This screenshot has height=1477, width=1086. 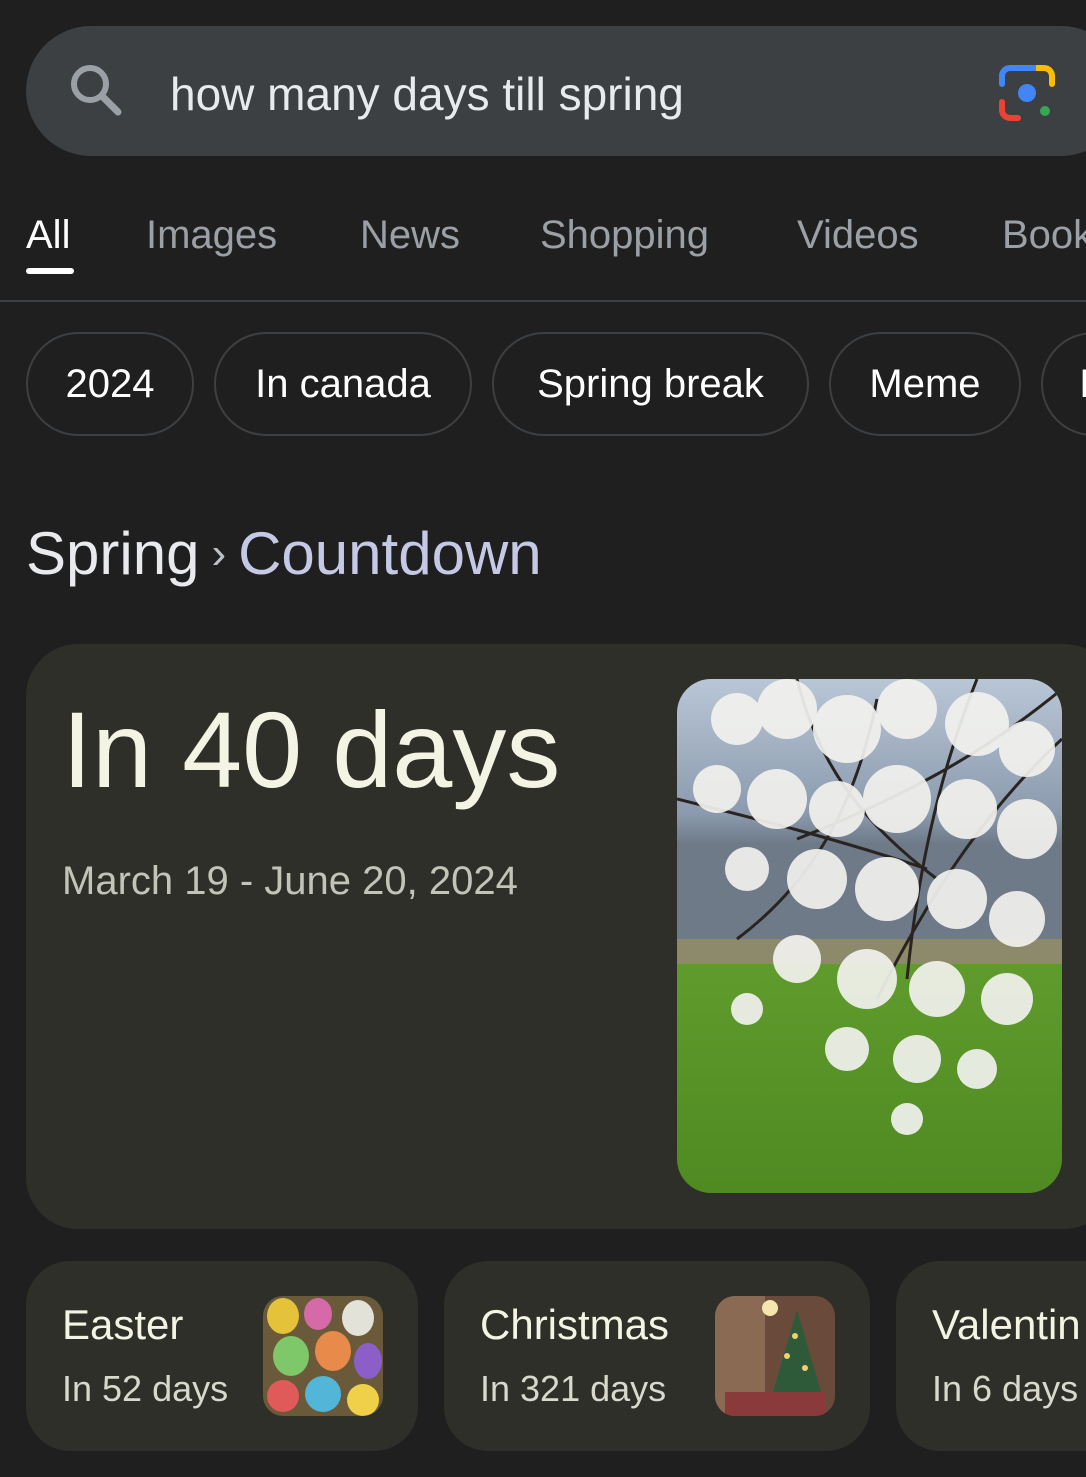 I want to click on search-icon, so click(x=96, y=90).